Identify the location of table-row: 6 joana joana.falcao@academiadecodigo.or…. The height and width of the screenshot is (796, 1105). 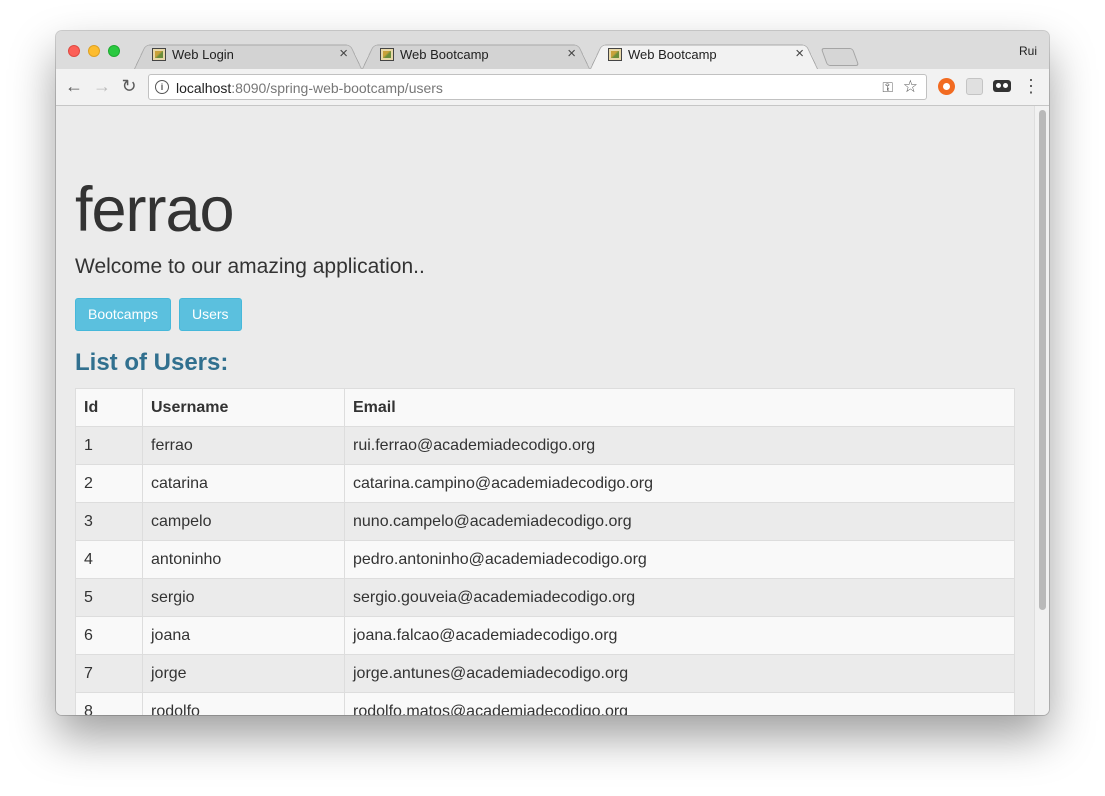
(545, 635).